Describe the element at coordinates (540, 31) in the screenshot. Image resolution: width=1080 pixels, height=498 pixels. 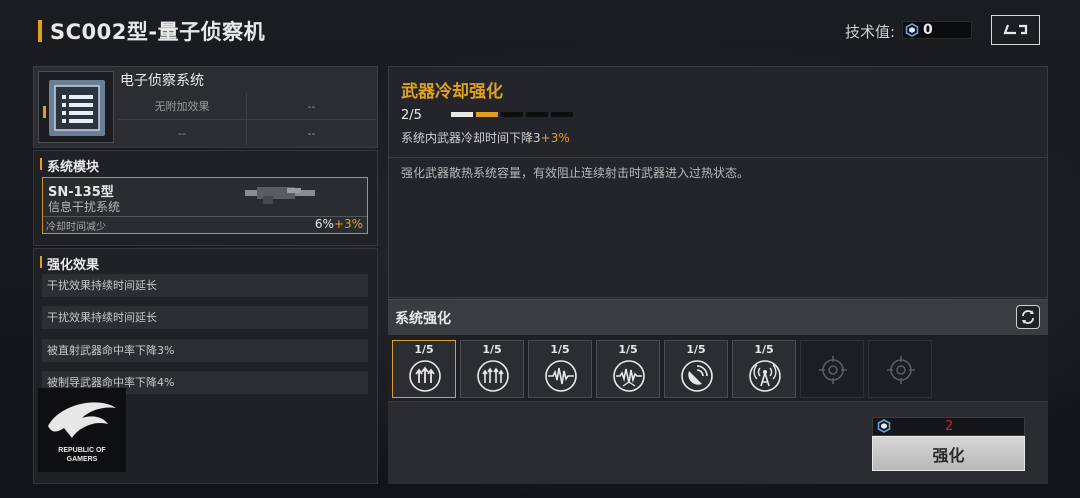
I see `header: SC002型-量子侦察机 技术值: 0` at that location.